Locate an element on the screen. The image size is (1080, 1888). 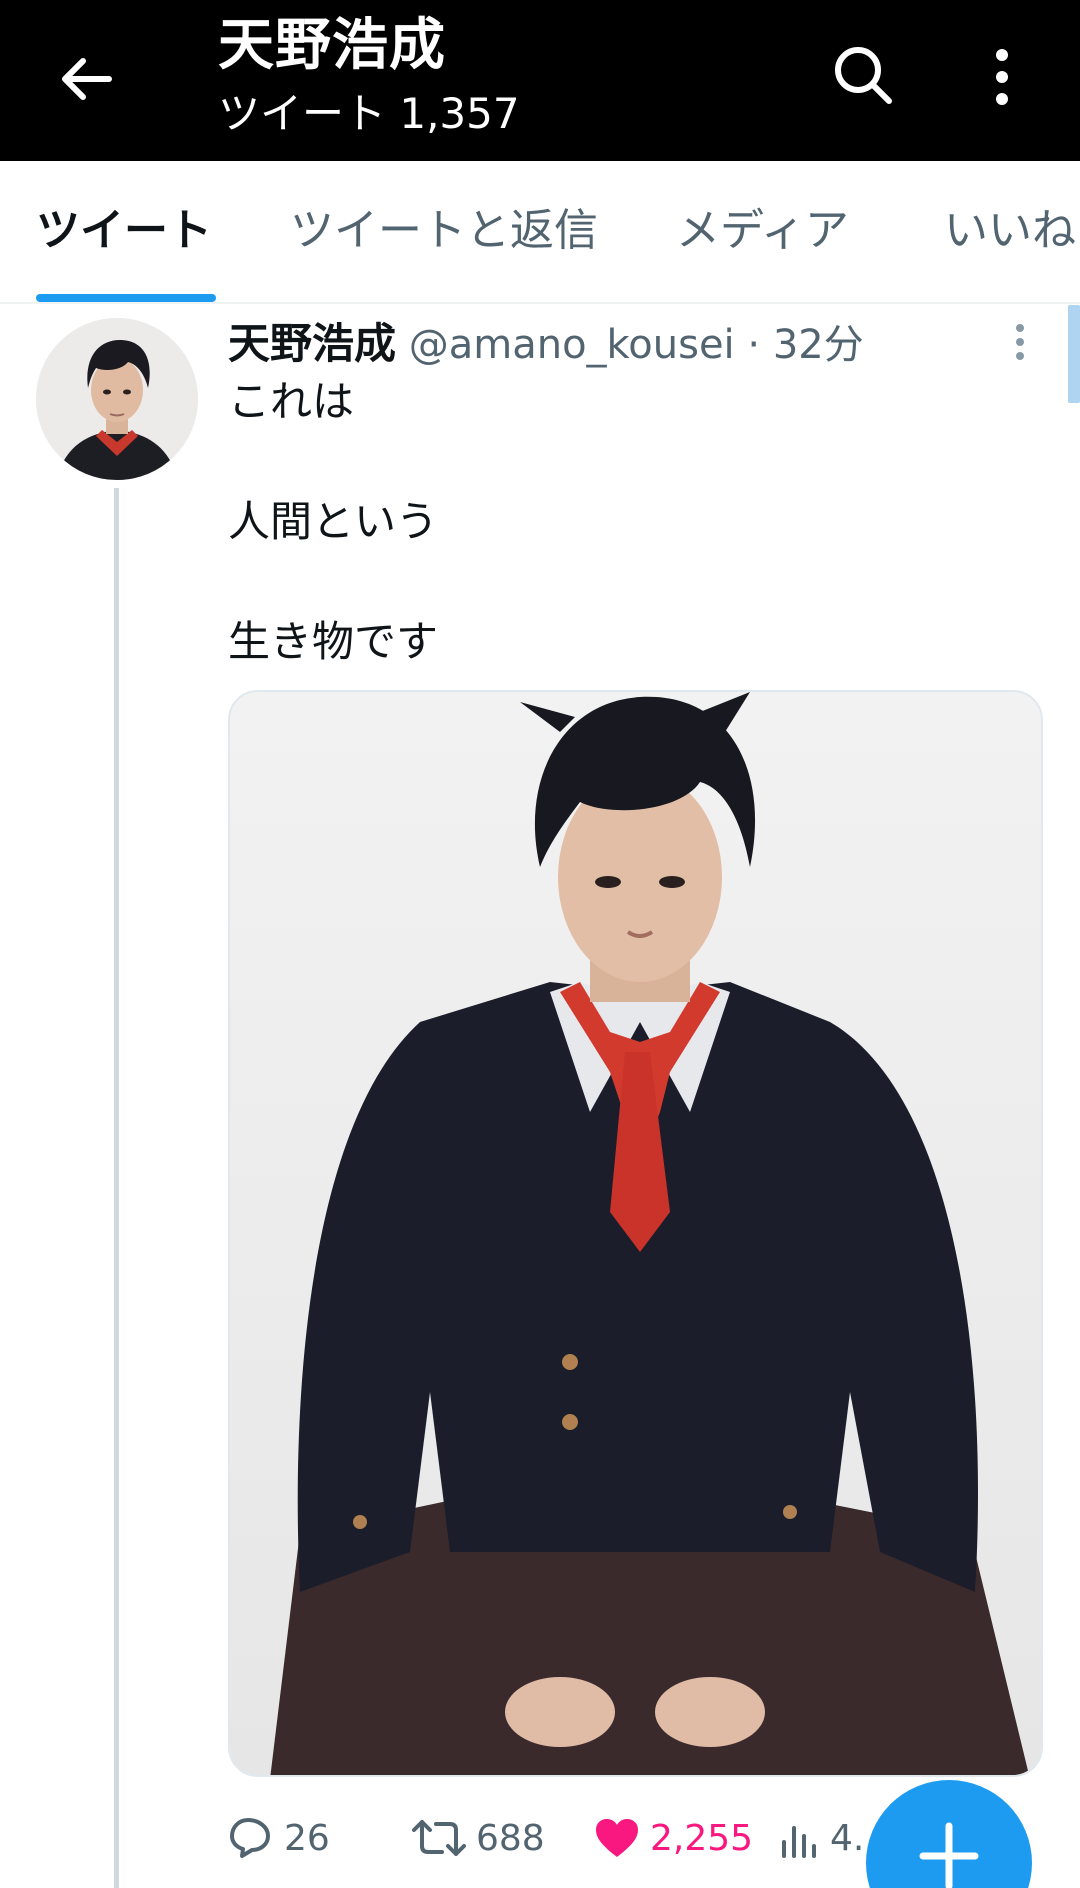
views-count: 4. is located at coordinates (847, 1838).